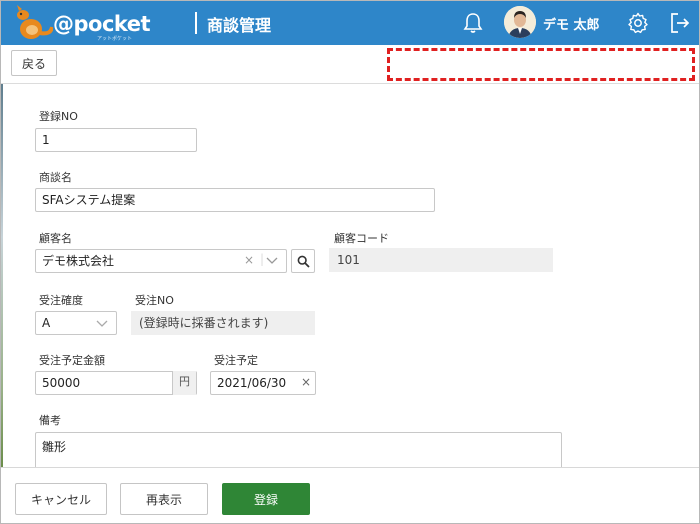 This screenshot has width=700, height=524. I want to click on app-header: @pocket アットポケット 商談管理 デモ 太郎, so click(350, 23).